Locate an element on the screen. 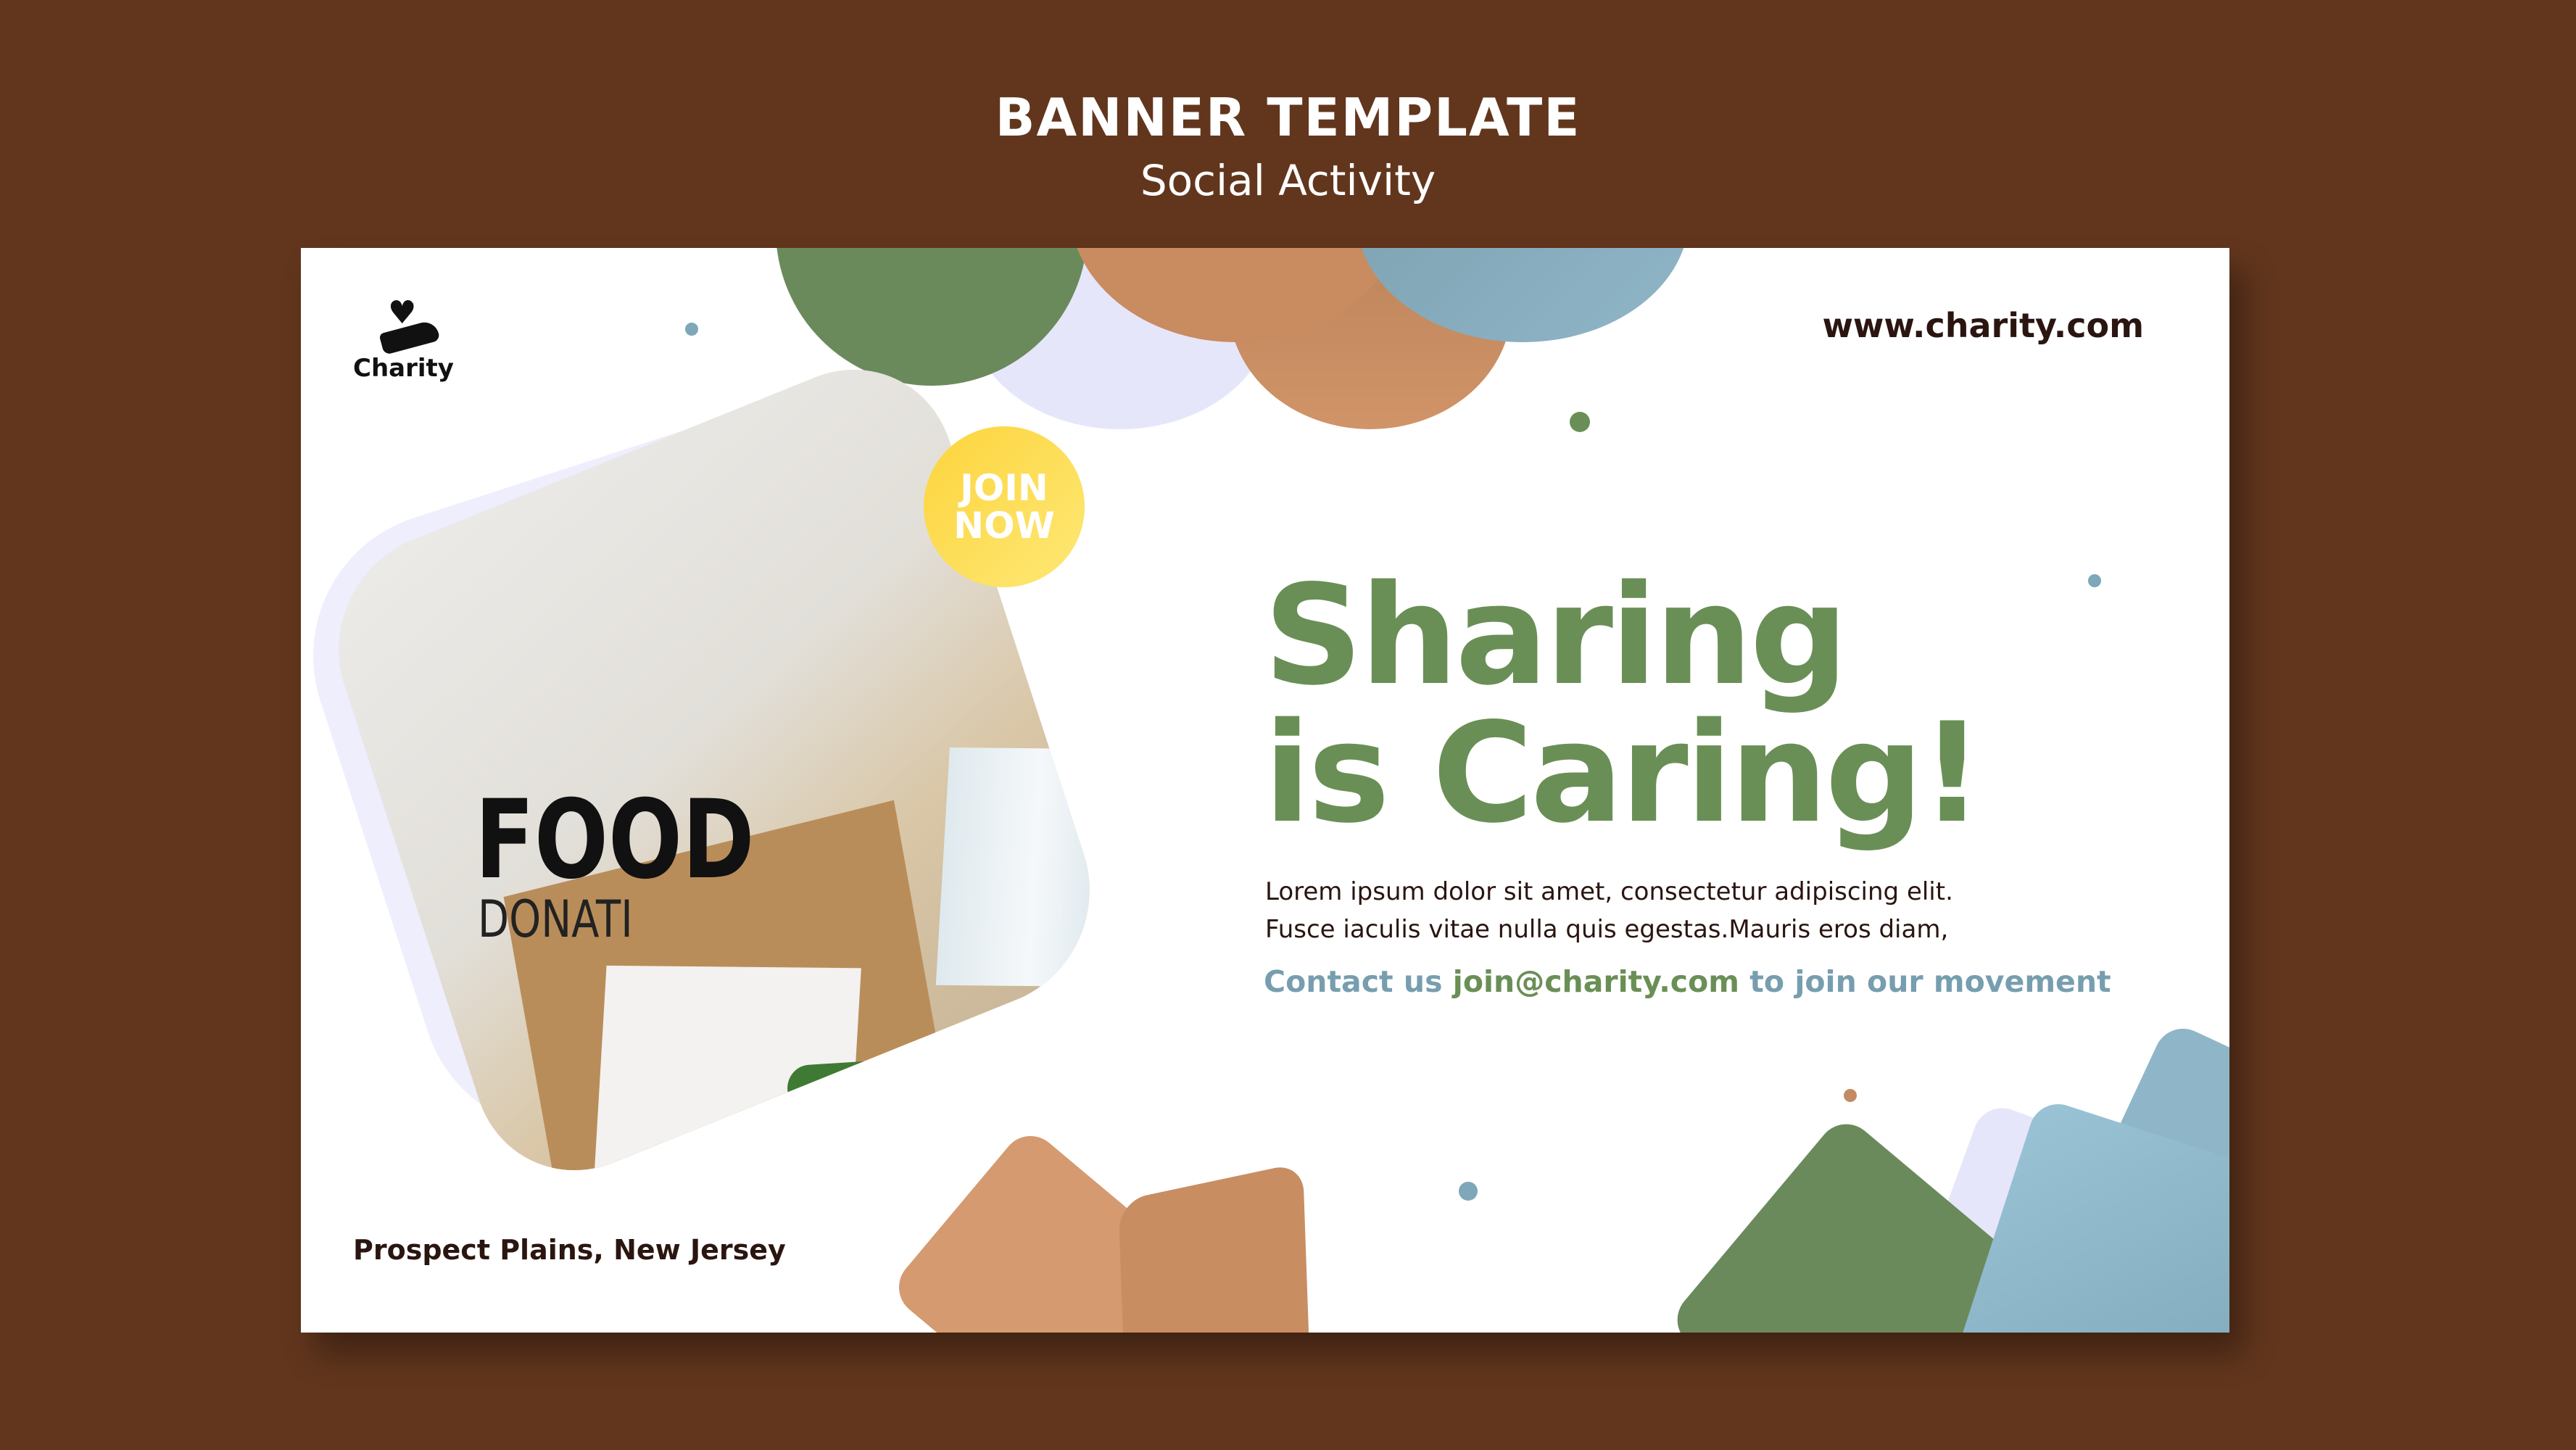  contact-suffix: to join our movement is located at coordinates (1925, 982).